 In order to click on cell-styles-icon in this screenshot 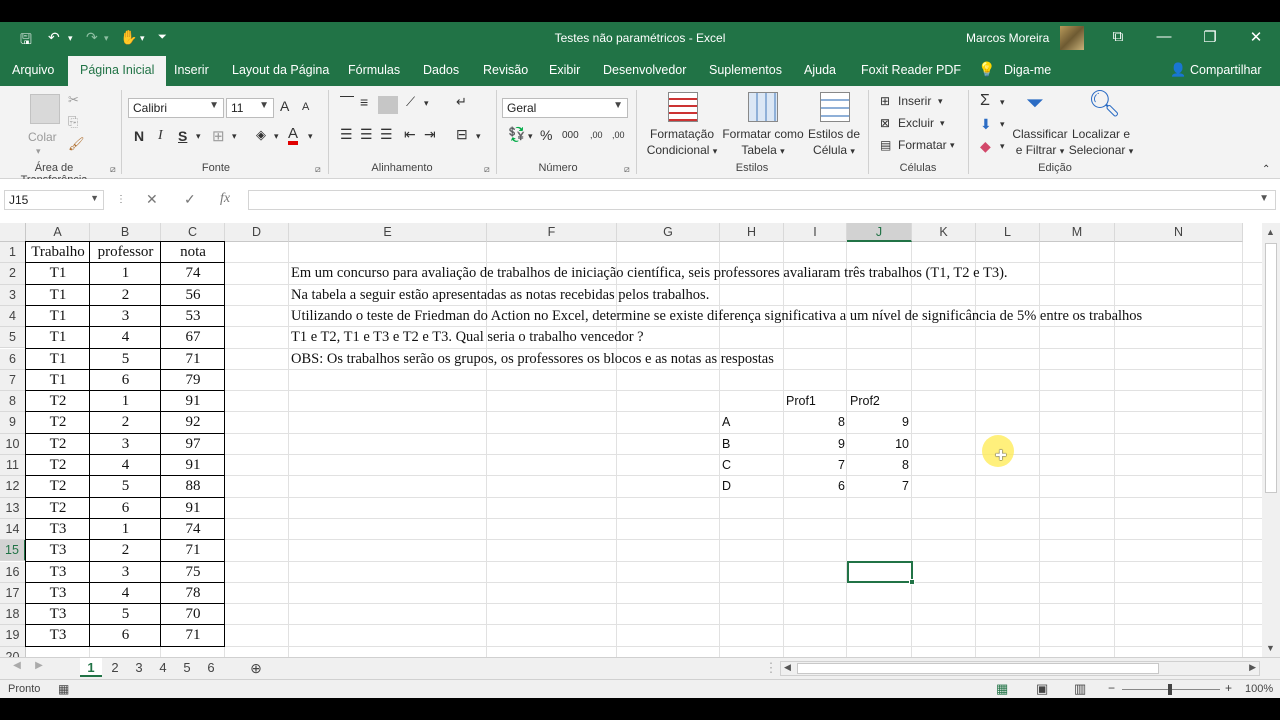, I will do `click(835, 107)`.